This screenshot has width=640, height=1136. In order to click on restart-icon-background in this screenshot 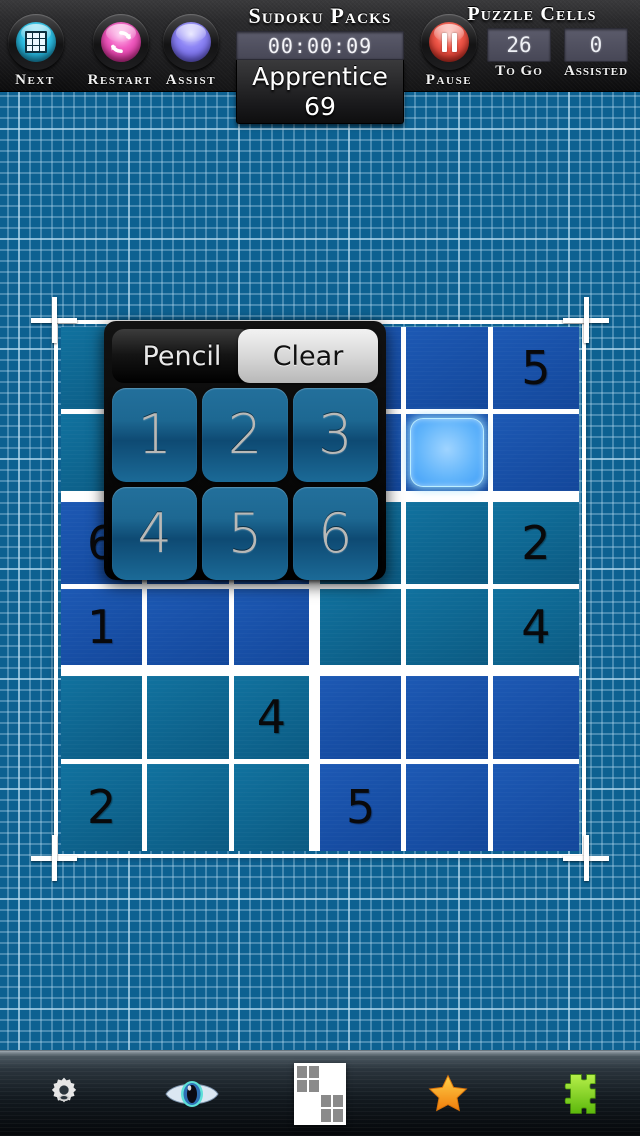, I will do `click(121, 42)`.